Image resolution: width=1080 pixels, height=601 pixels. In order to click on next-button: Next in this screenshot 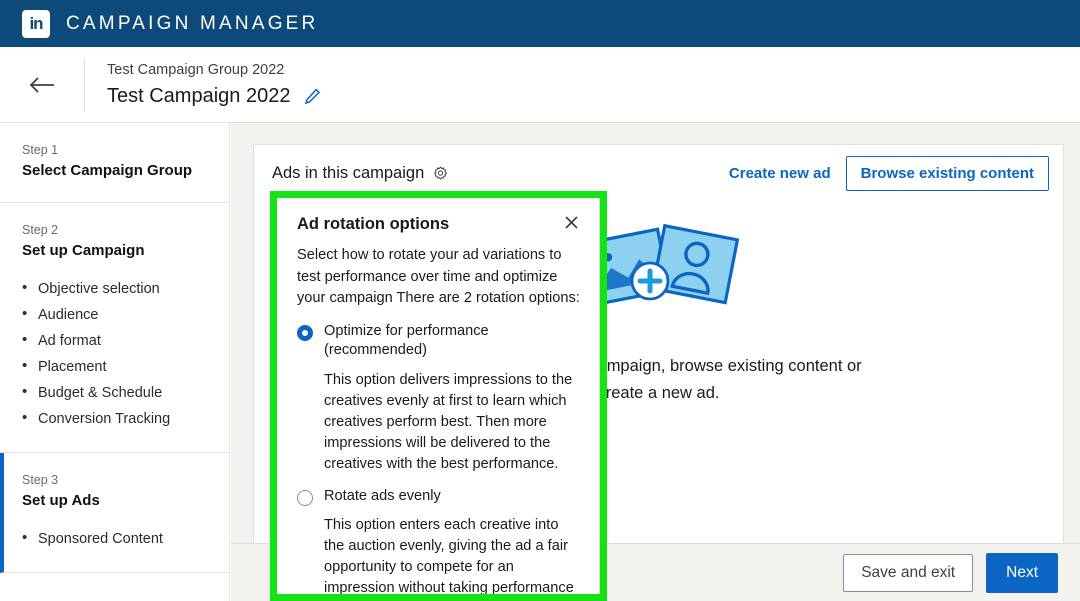, I will do `click(1022, 572)`.